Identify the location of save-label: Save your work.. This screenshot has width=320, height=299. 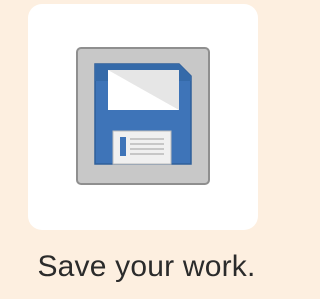
(146, 266).